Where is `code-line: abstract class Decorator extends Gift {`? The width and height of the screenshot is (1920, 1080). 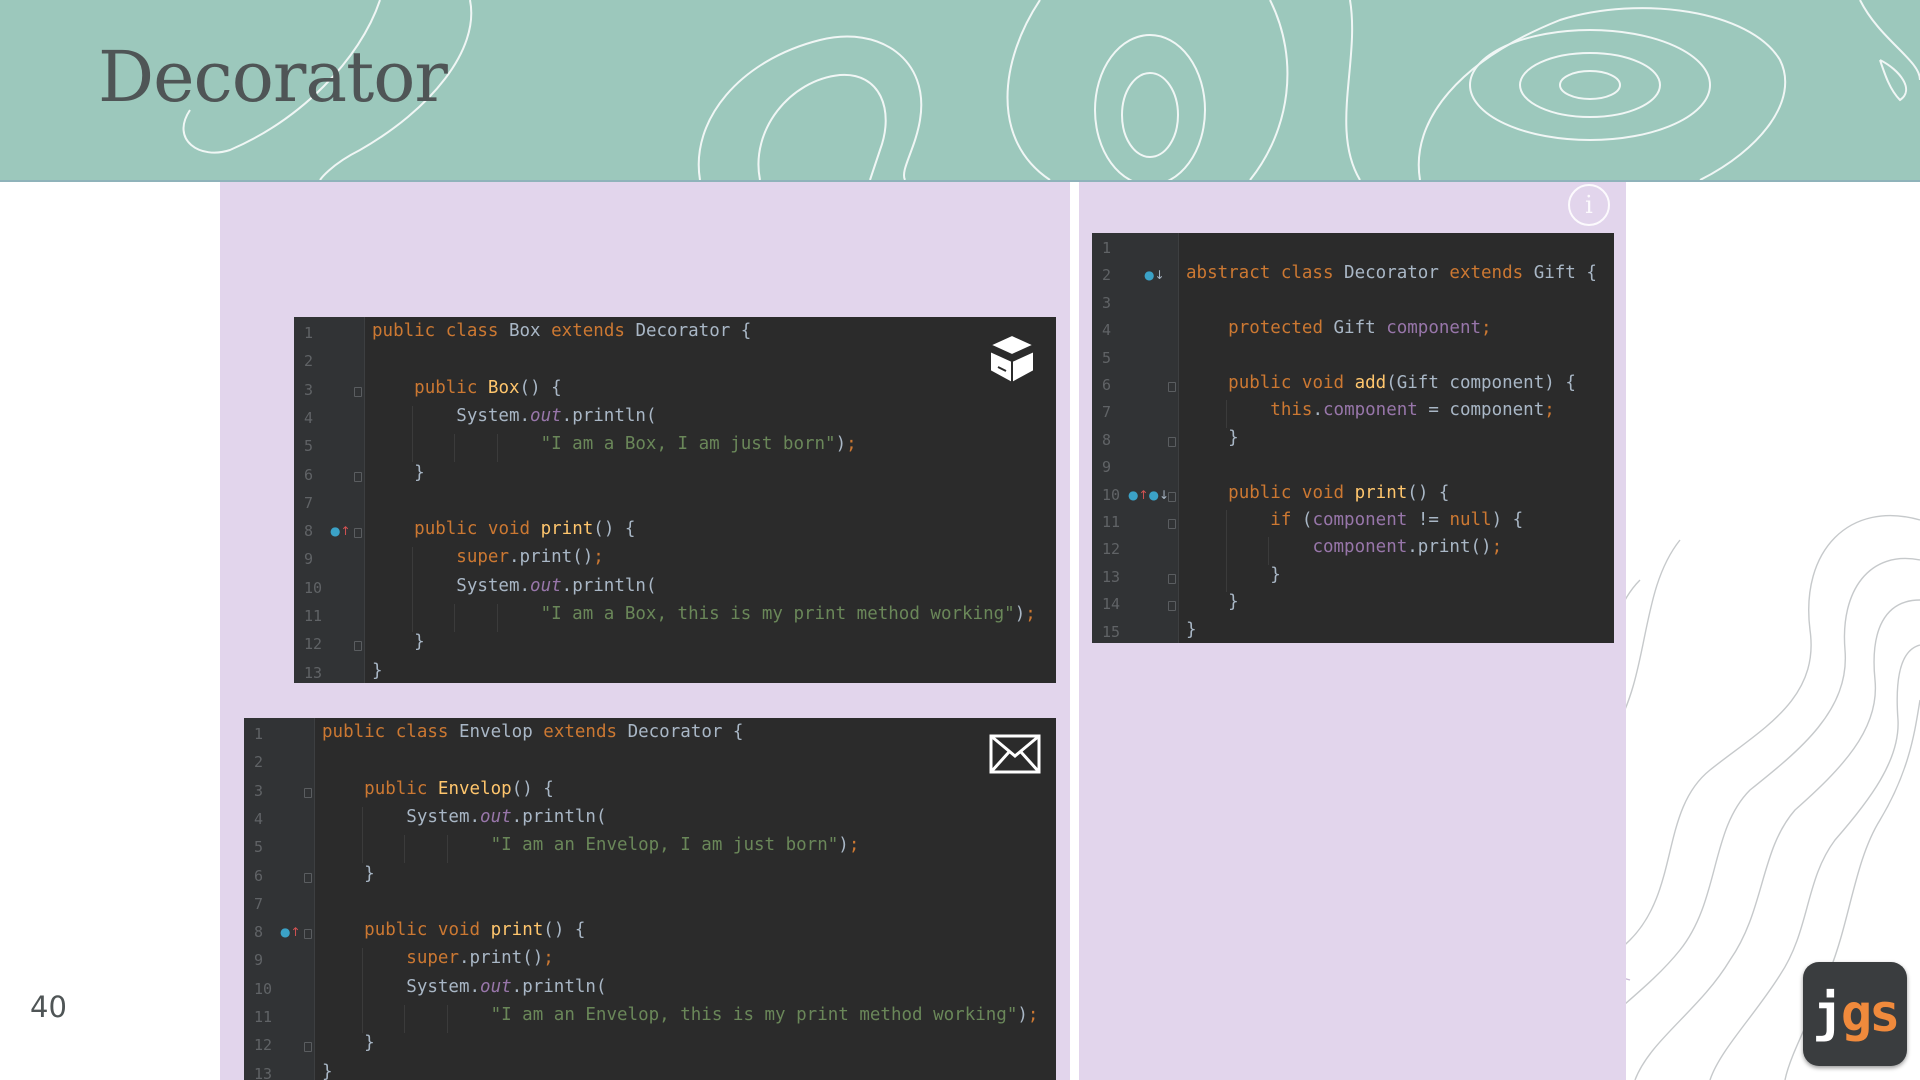 code-line: abstract class Decorator extends Gift { is located at coordinates (1391, 273).